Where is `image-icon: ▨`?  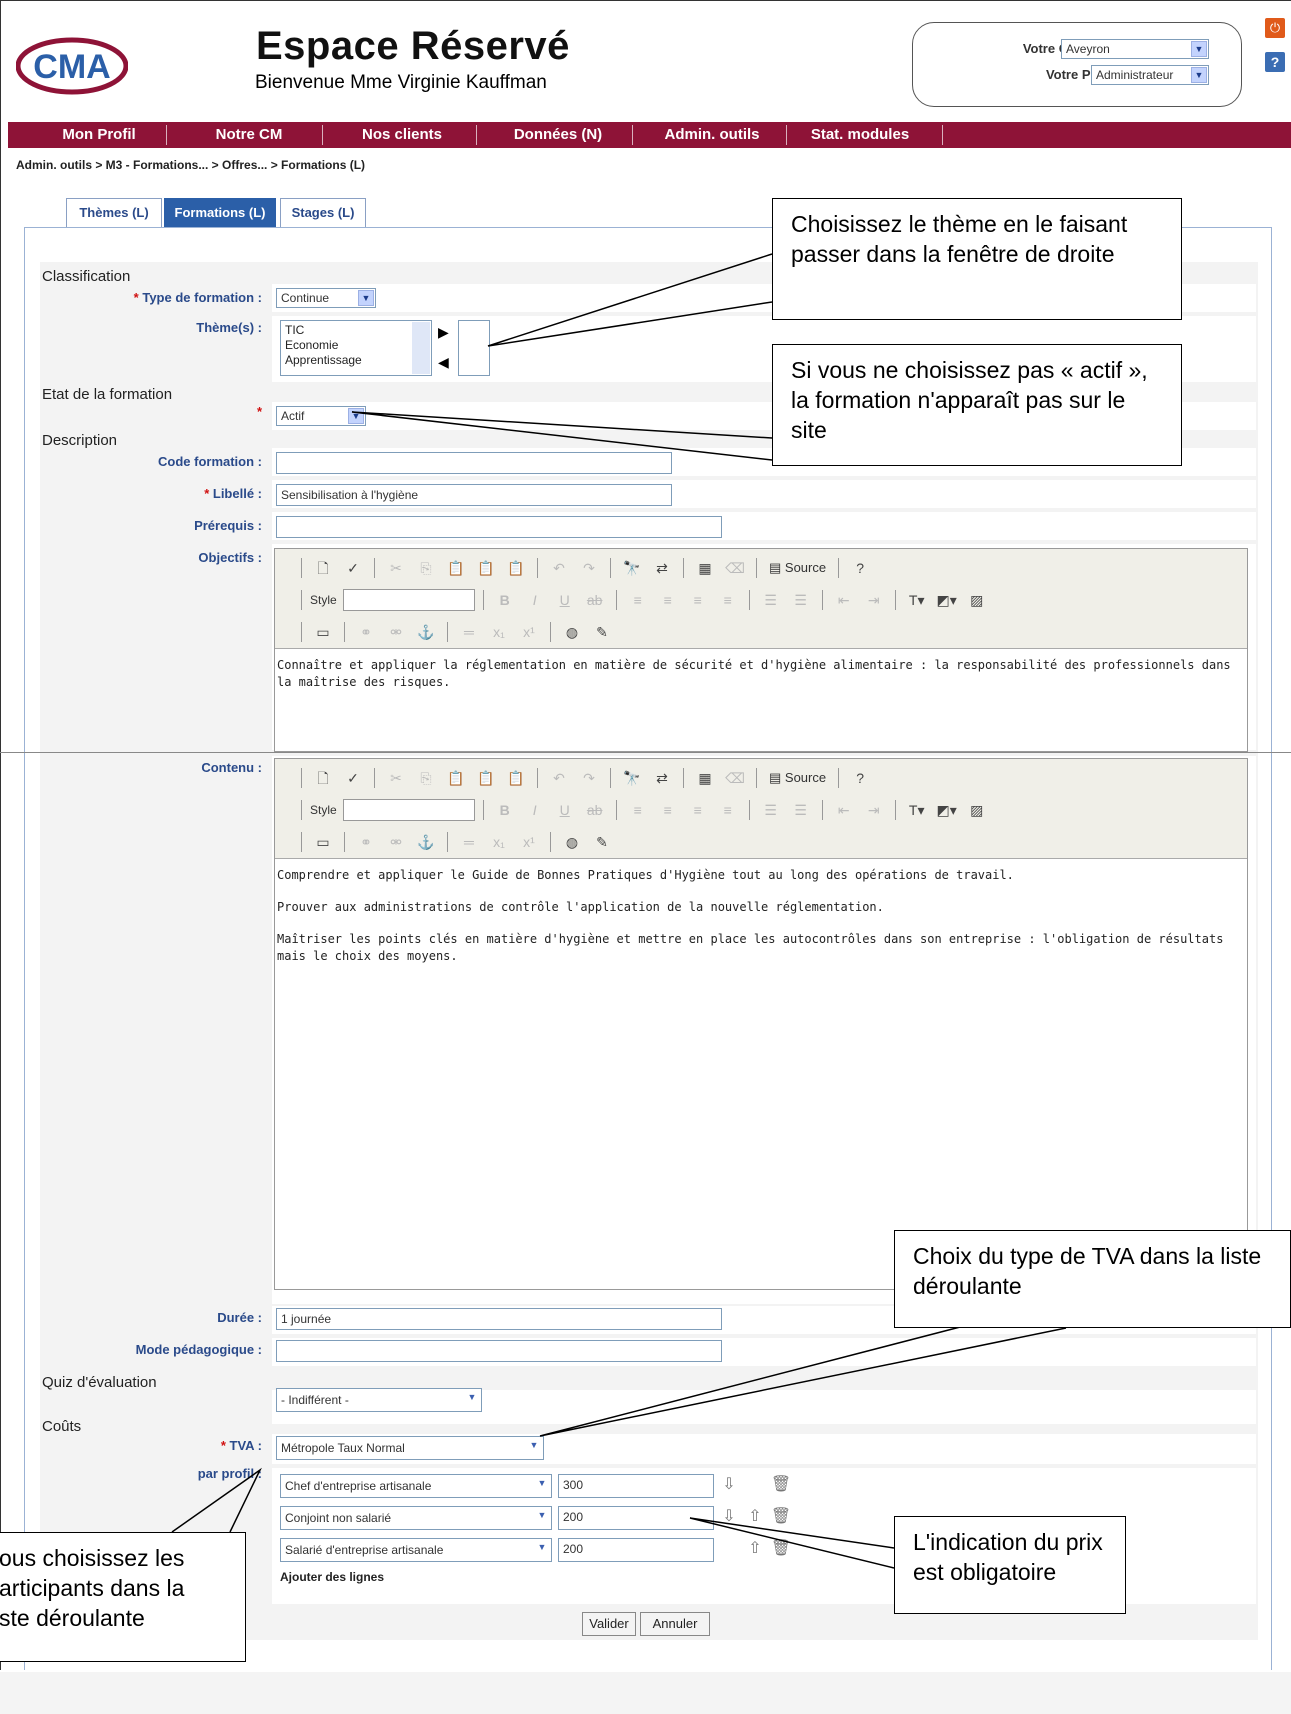 image-icon: ▨ is located at coordinates (977, 600).